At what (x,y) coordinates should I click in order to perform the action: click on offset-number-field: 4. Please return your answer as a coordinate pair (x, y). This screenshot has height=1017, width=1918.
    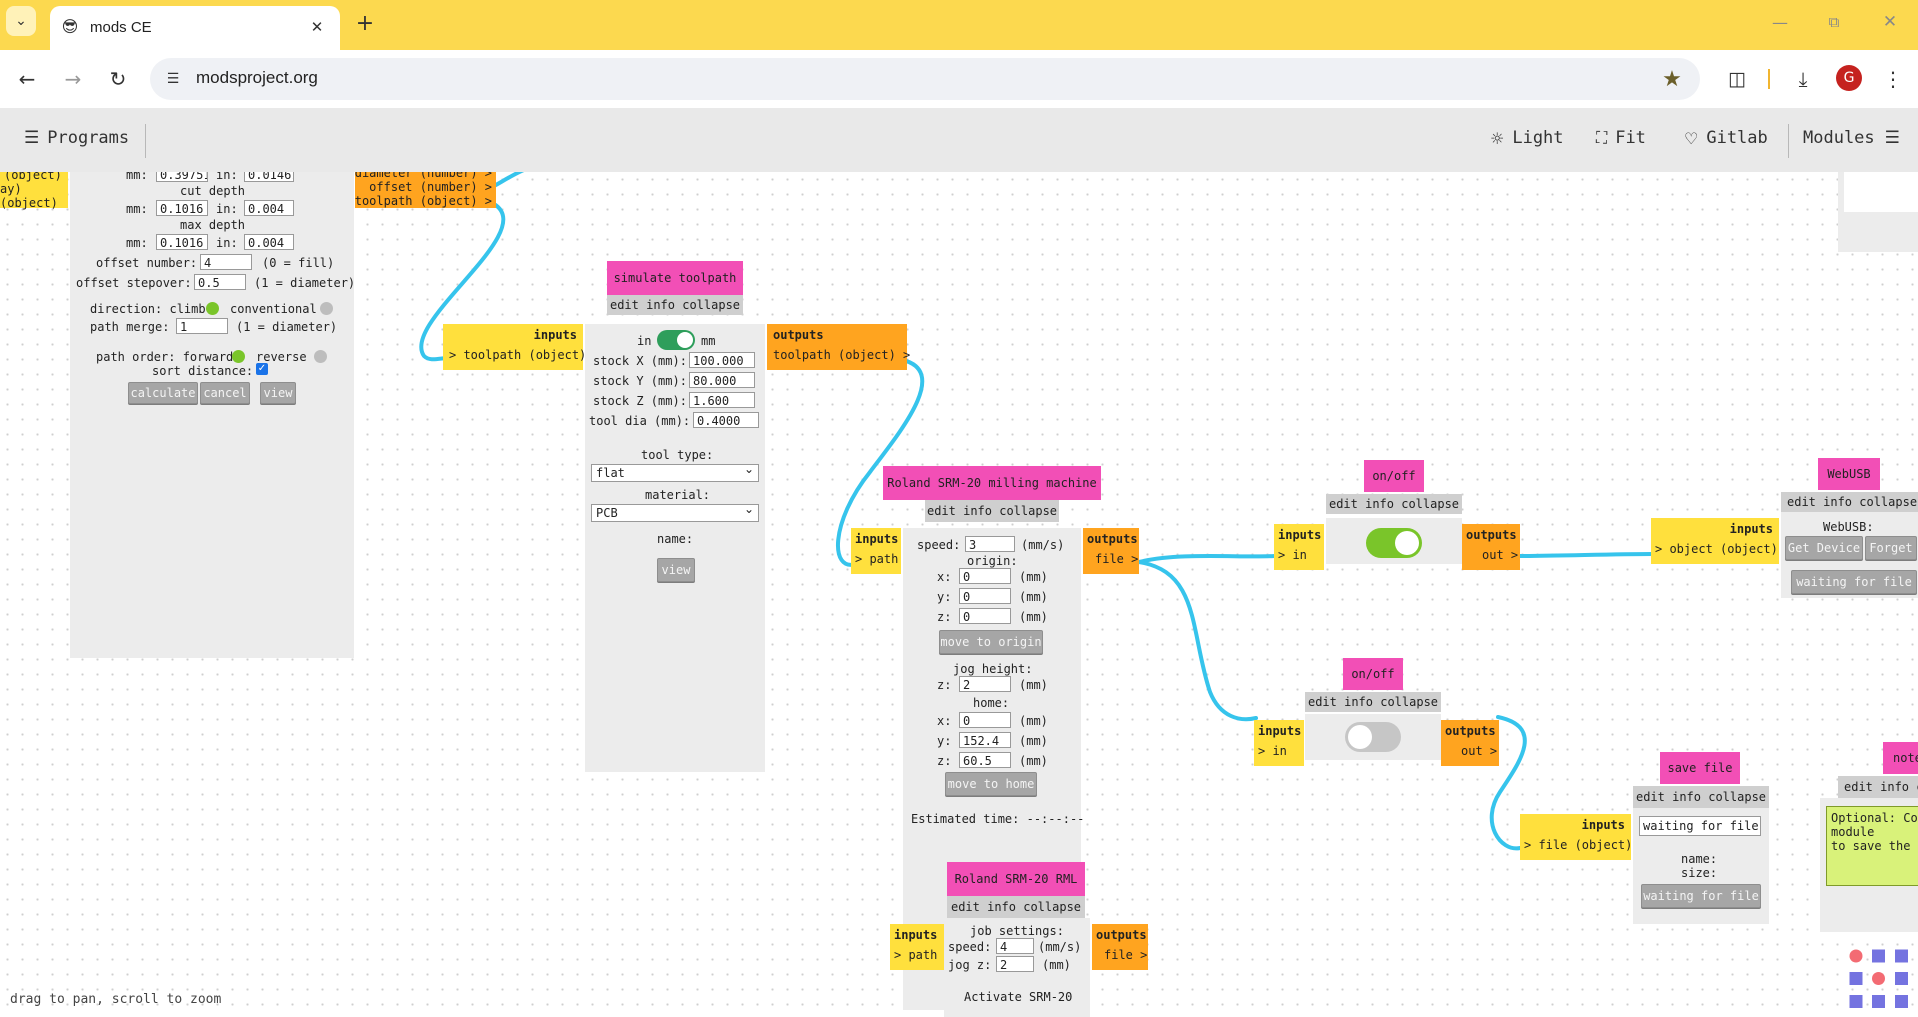
    Looking at the image, I should click on (226, 262).